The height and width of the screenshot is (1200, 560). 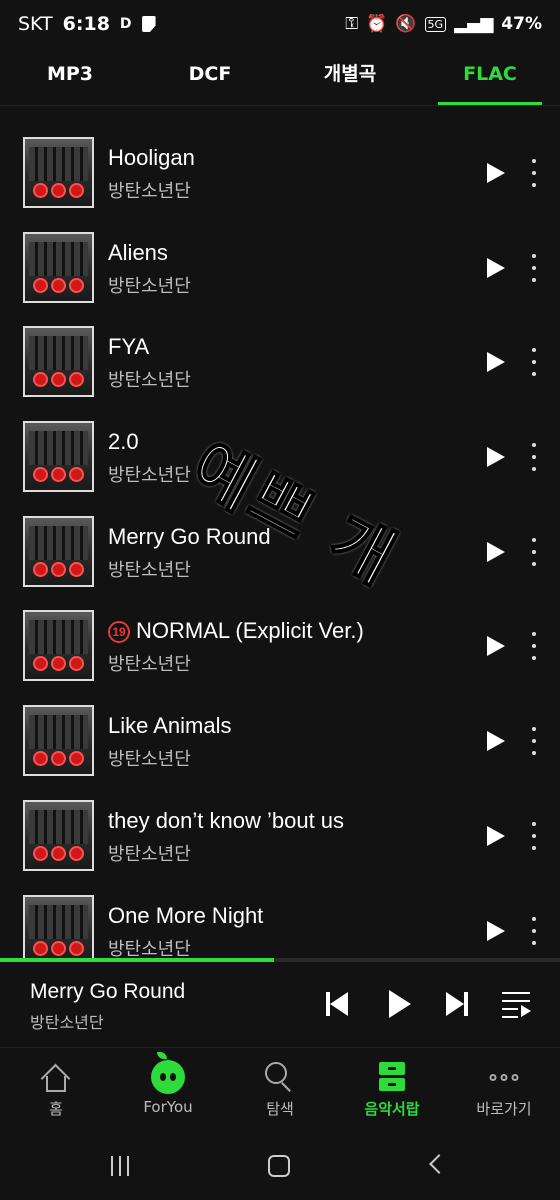 I want to click on notification-icon, so click(x=148, y=24).